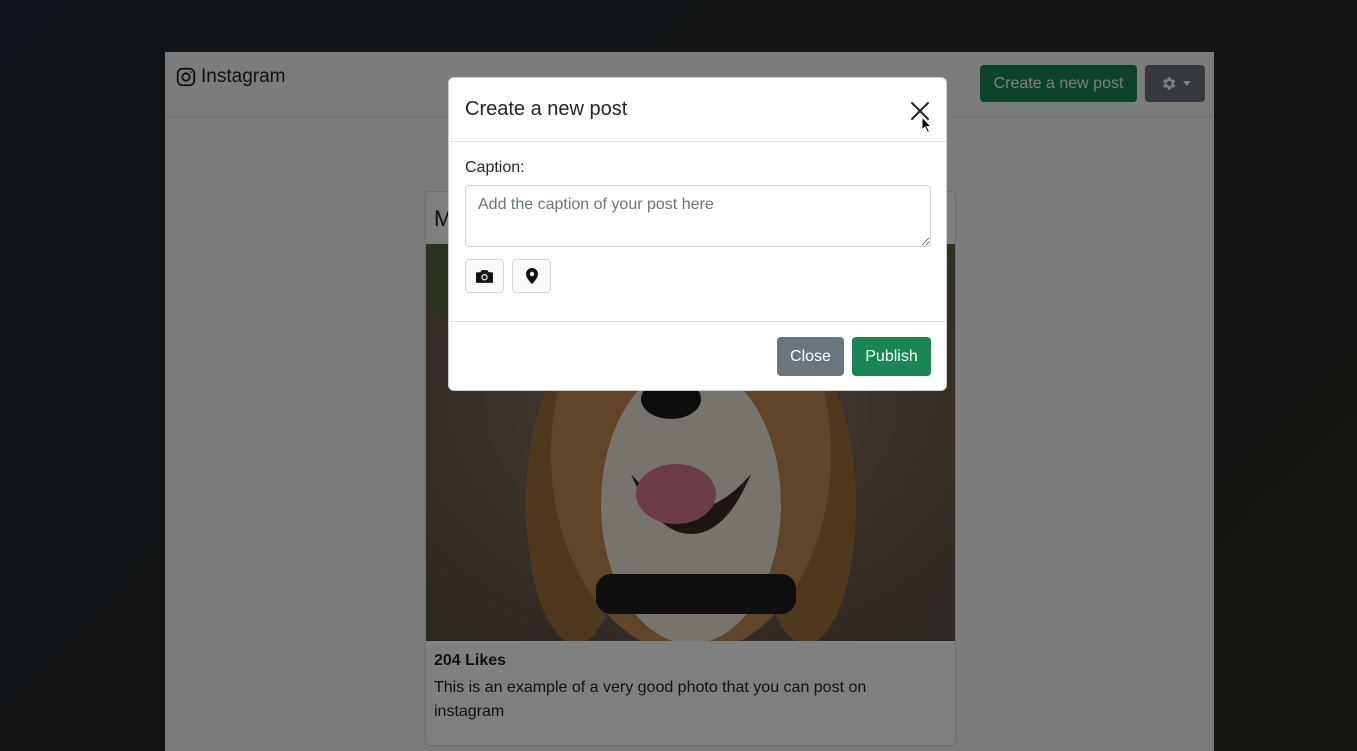  I want to click on location-pin-icon, so click(531, 276).